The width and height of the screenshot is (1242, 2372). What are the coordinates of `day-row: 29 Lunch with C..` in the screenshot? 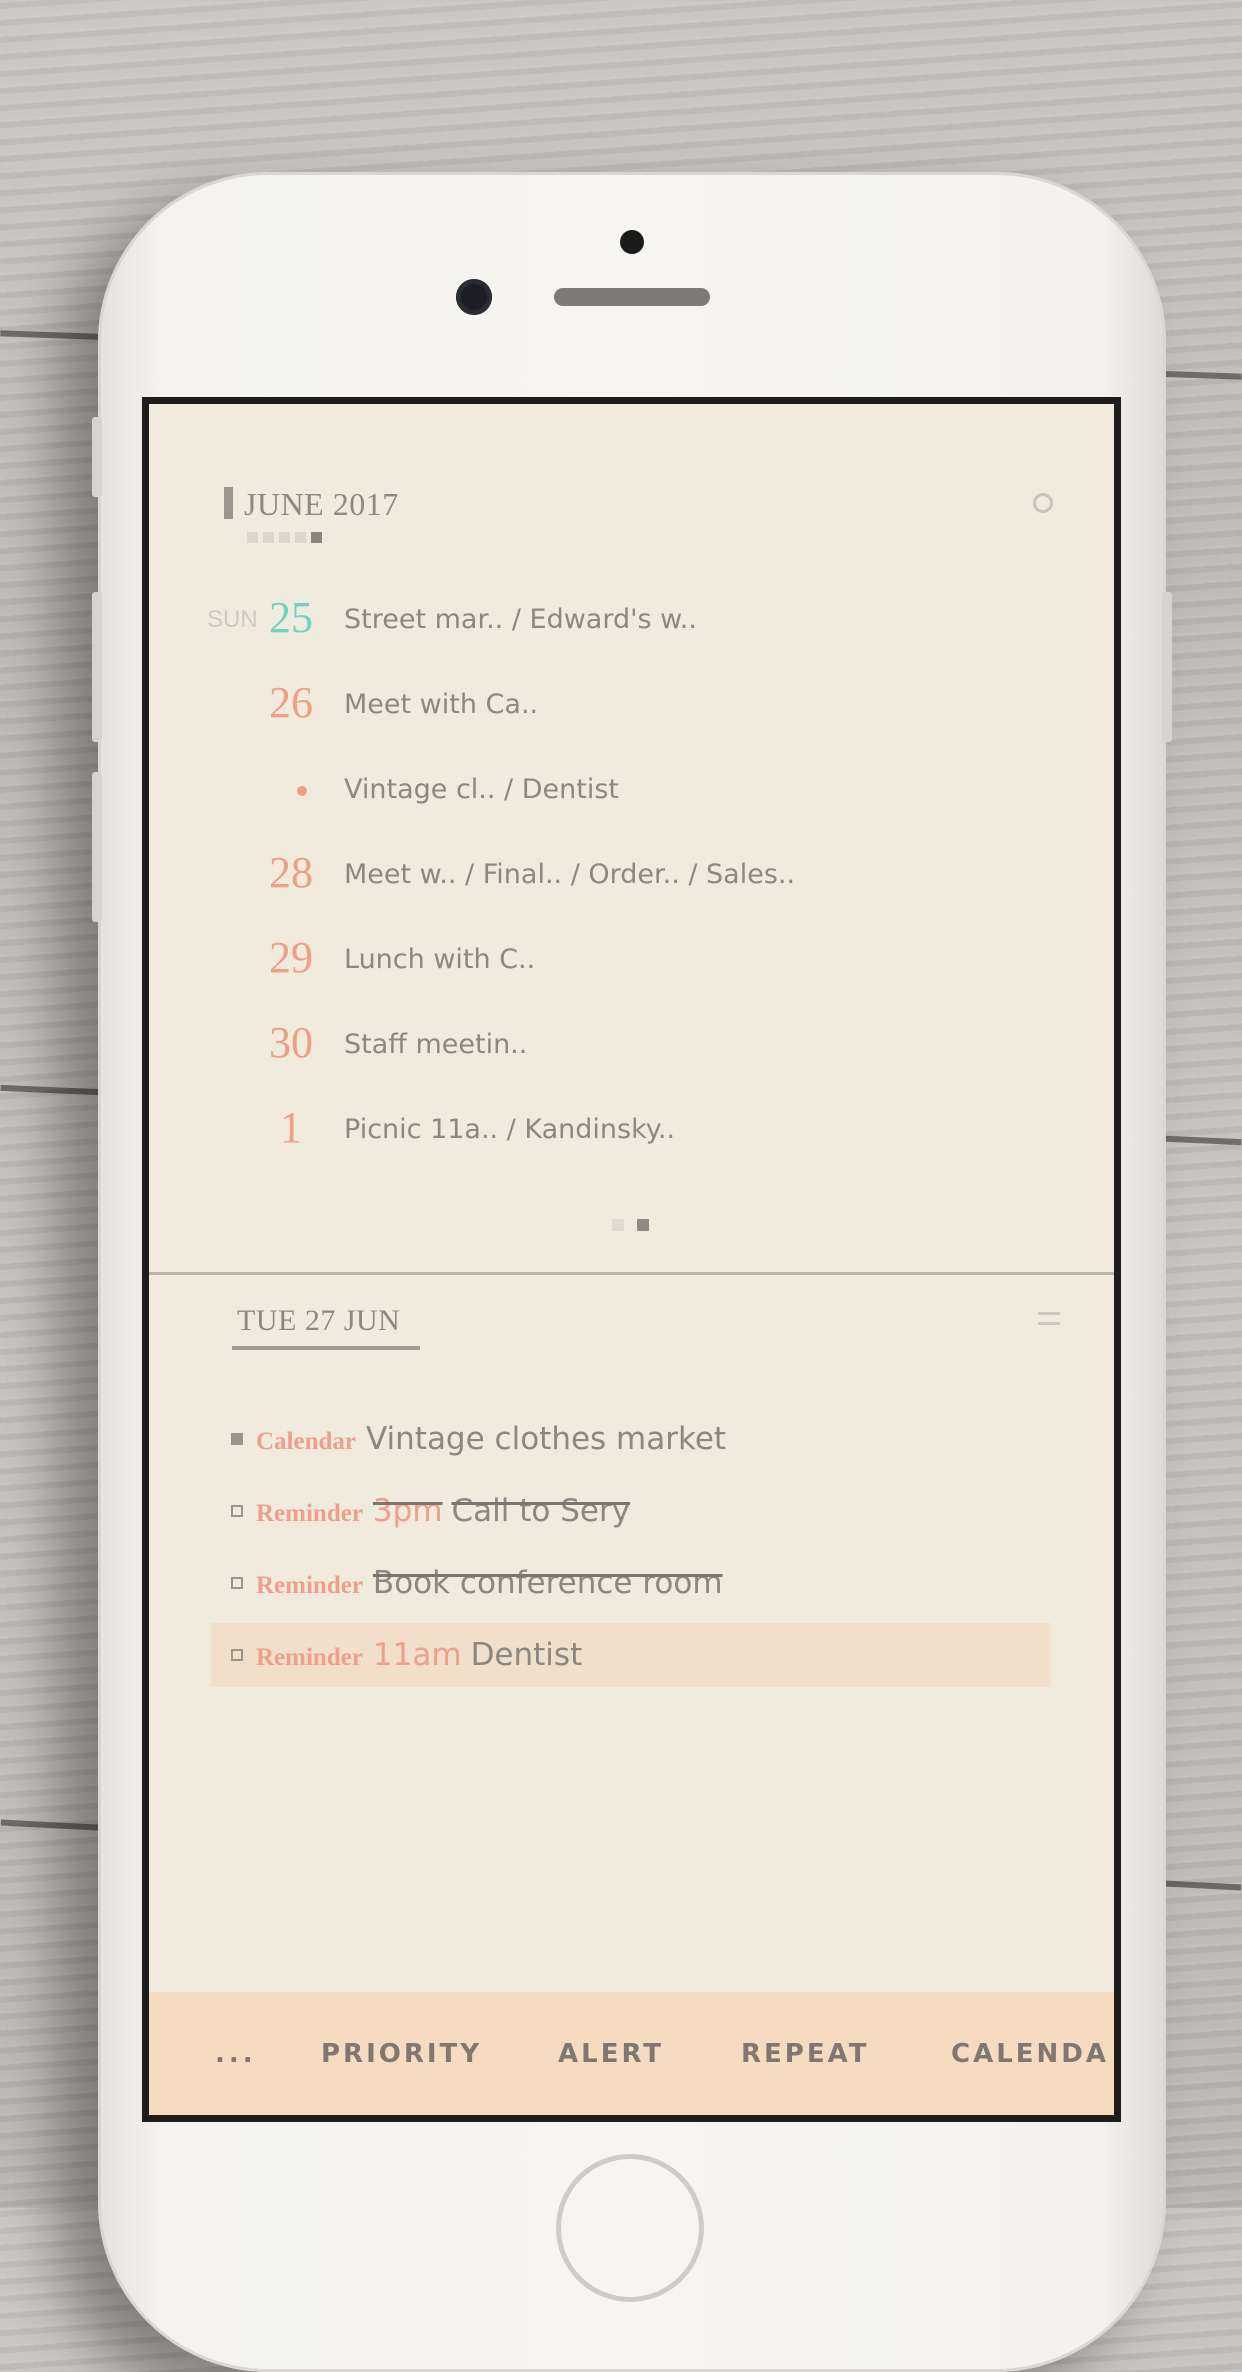 It's located at (631, 962).